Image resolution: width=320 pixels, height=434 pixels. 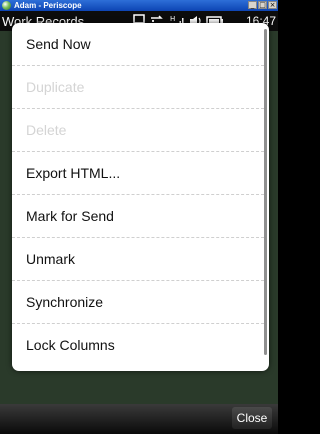 I want to click on window-title: Adam - Periscope, so click(x=48, y=5).